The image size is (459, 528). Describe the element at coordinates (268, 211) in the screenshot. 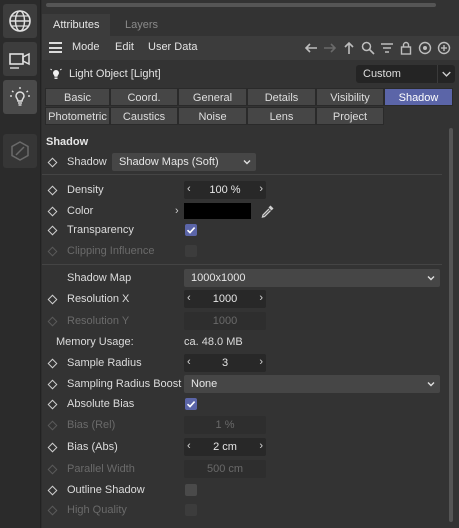

I see `eyedropper-icon` at that location.